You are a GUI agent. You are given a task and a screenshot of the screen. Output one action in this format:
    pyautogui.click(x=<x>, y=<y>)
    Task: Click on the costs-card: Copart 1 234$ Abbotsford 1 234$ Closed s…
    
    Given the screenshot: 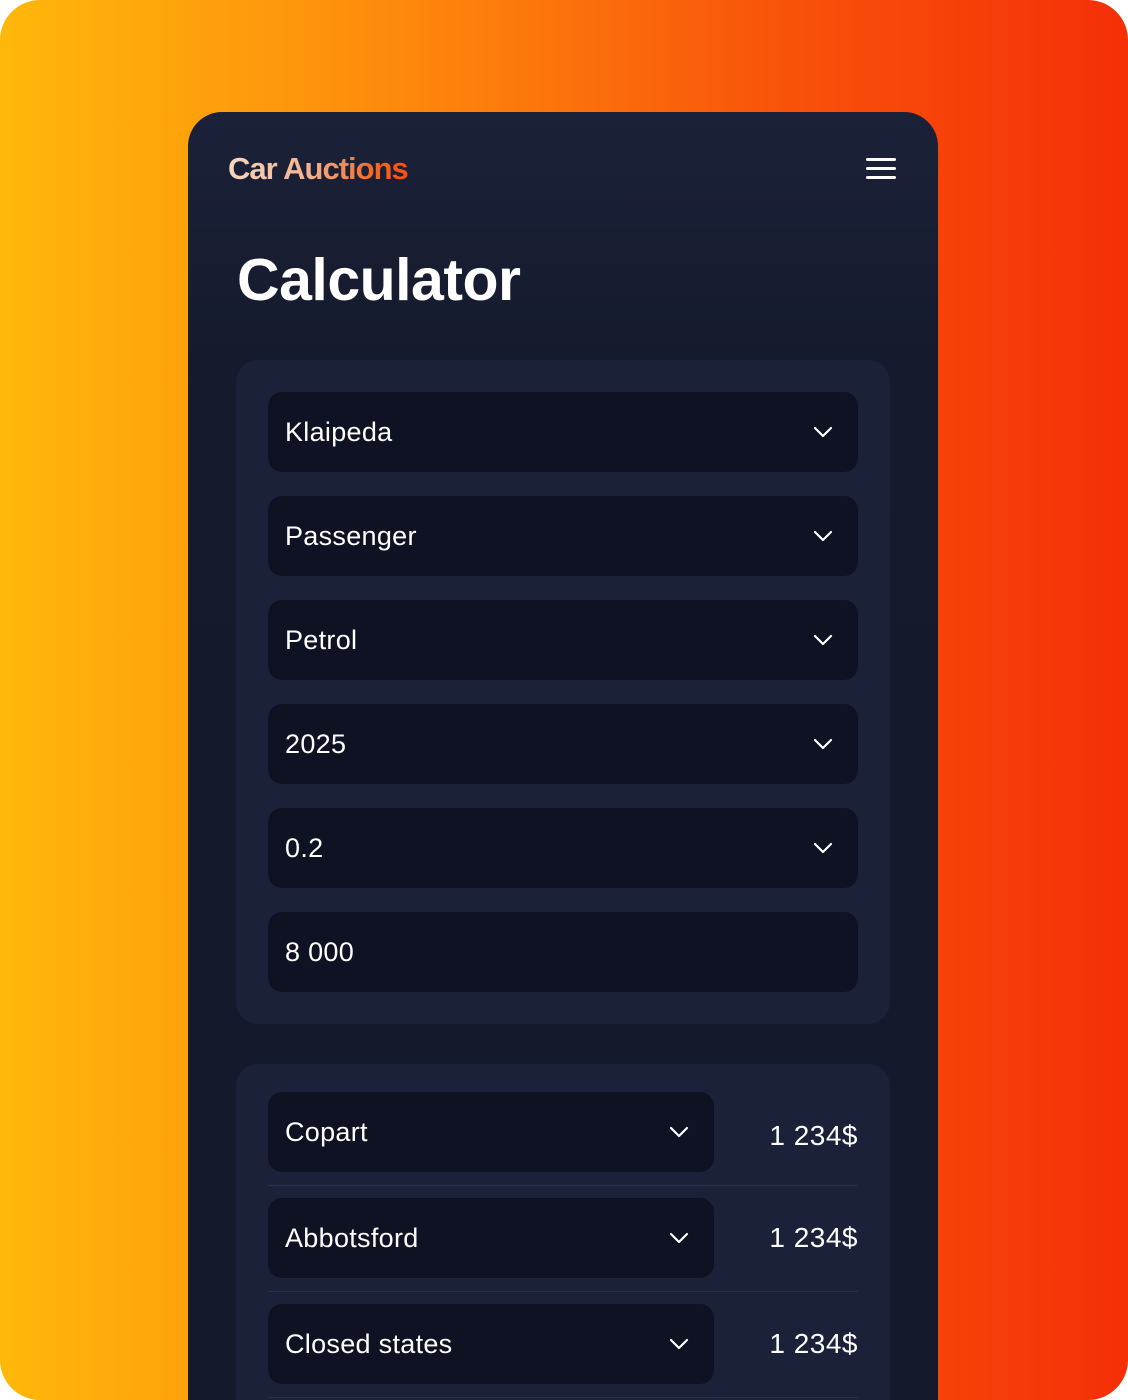 What is the action you would take?
    pyautogui.click(x=563, y=1232)
    